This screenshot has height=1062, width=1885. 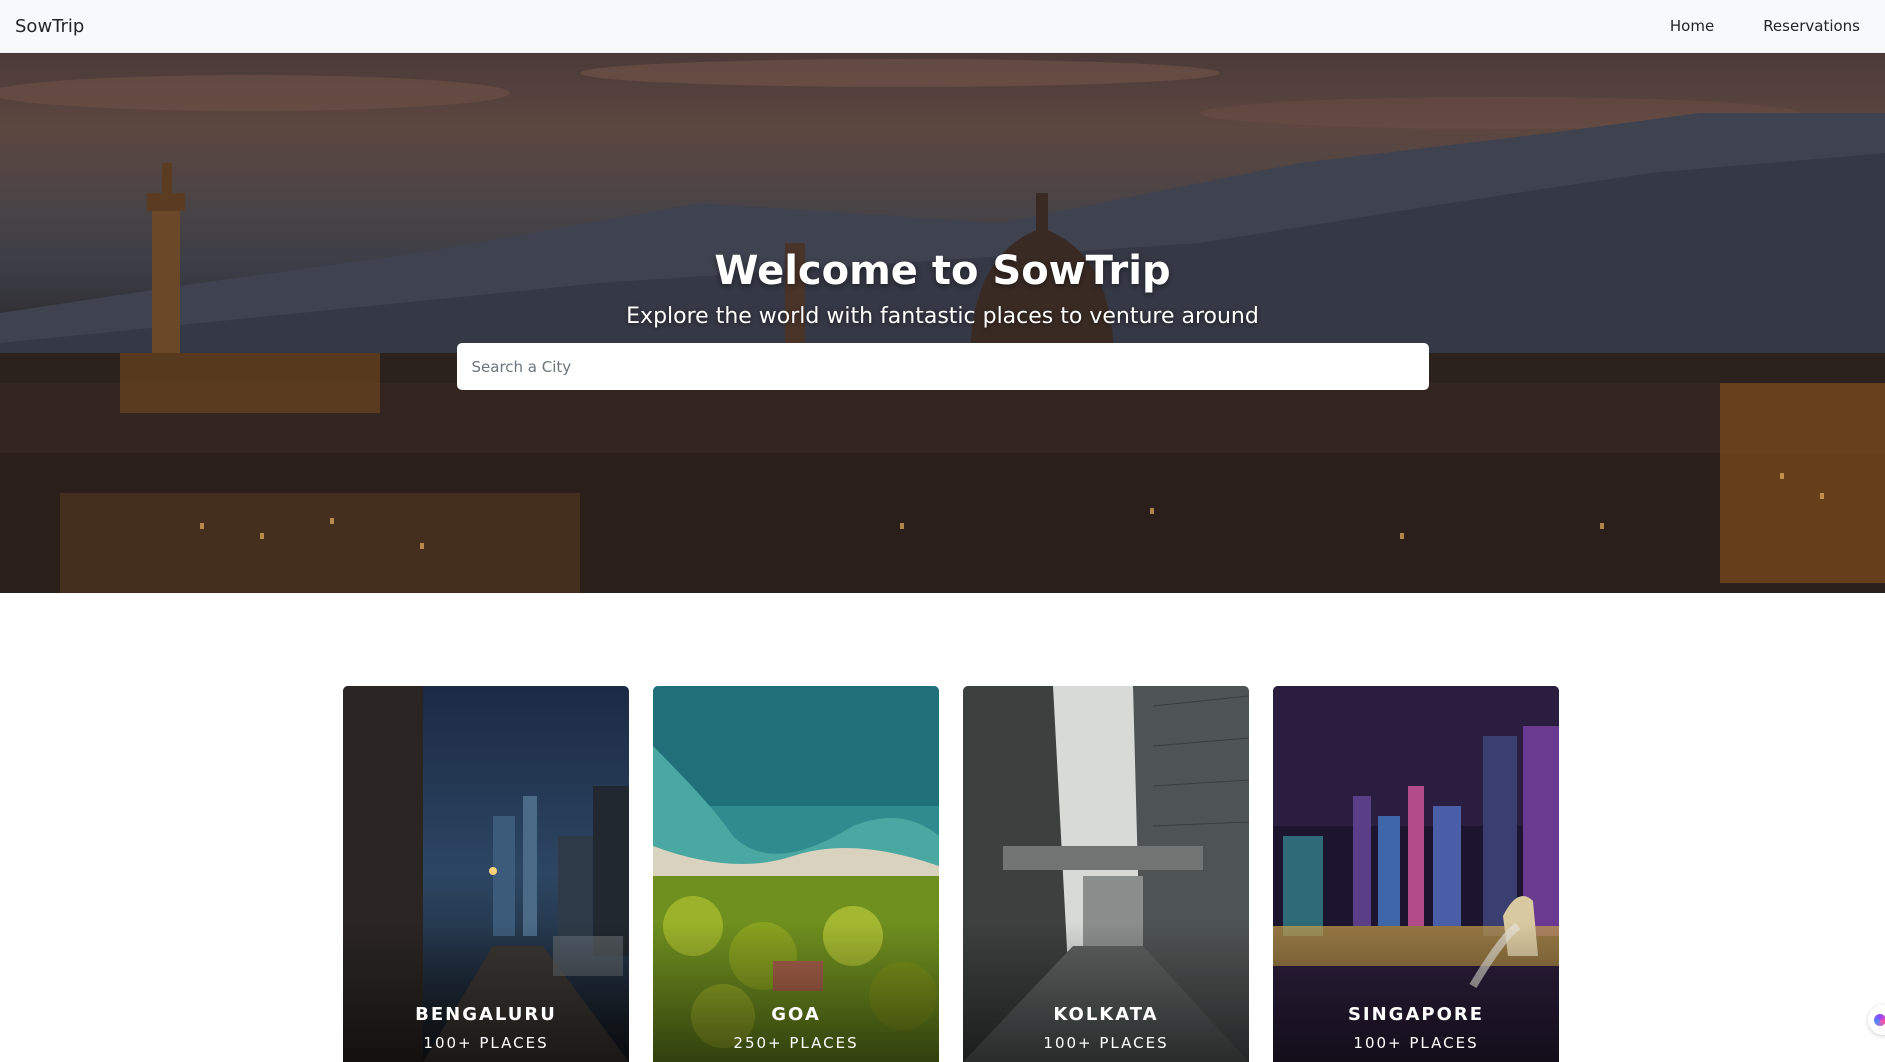 What do you see at coordinates (1416, 1014) in the screenshot?
I see `city-name: SINGAPORE` at bounding box center [1416, 1014].